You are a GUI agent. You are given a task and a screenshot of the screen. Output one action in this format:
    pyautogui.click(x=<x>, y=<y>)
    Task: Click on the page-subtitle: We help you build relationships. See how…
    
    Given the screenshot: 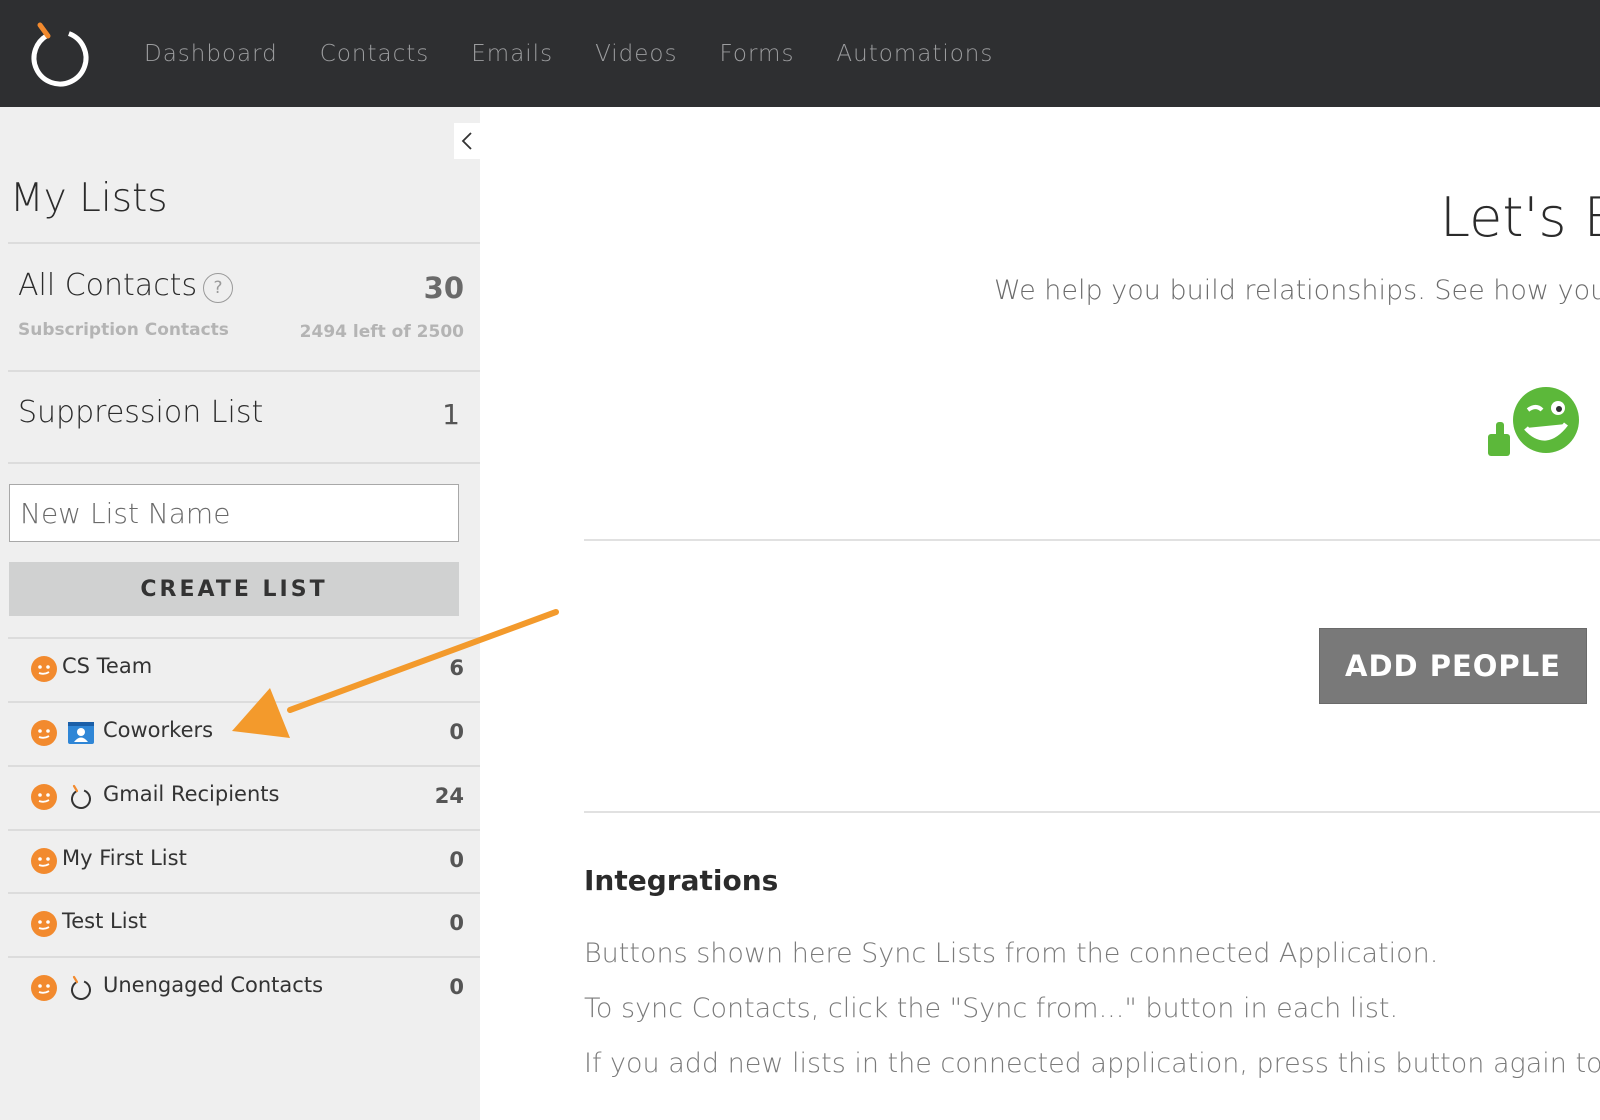 What is the action you would take?
    pyautogui.click(x=1297, y=290)
    